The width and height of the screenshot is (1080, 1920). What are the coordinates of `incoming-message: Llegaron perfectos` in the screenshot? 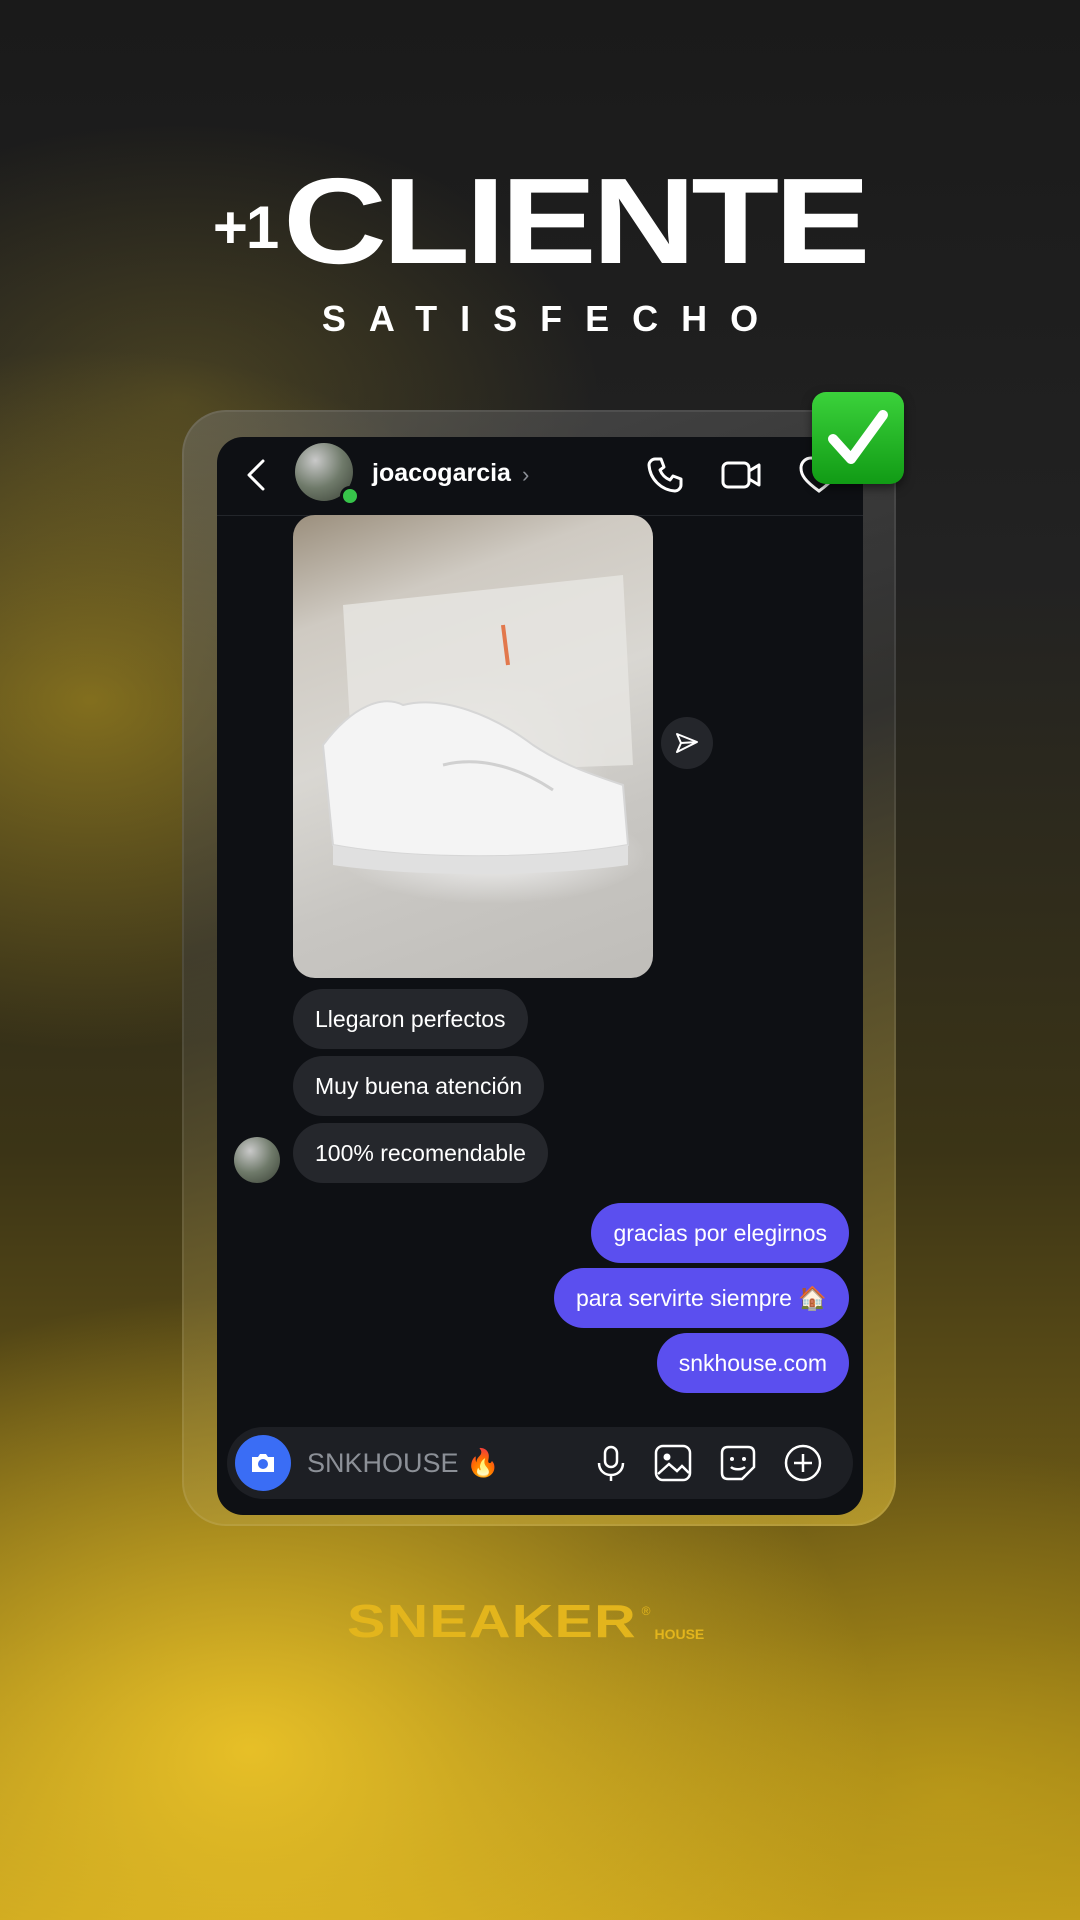 It's located at (410, 1019).